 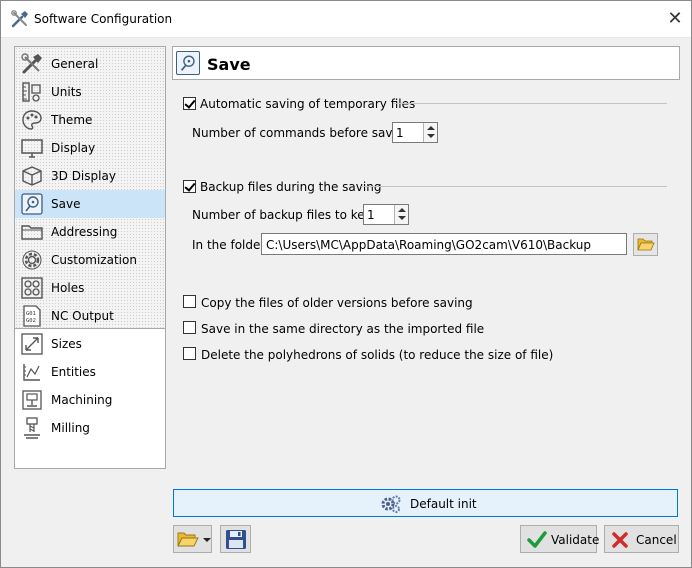 I want to click on auto-save-checkbox, so click(x=189, y=103).